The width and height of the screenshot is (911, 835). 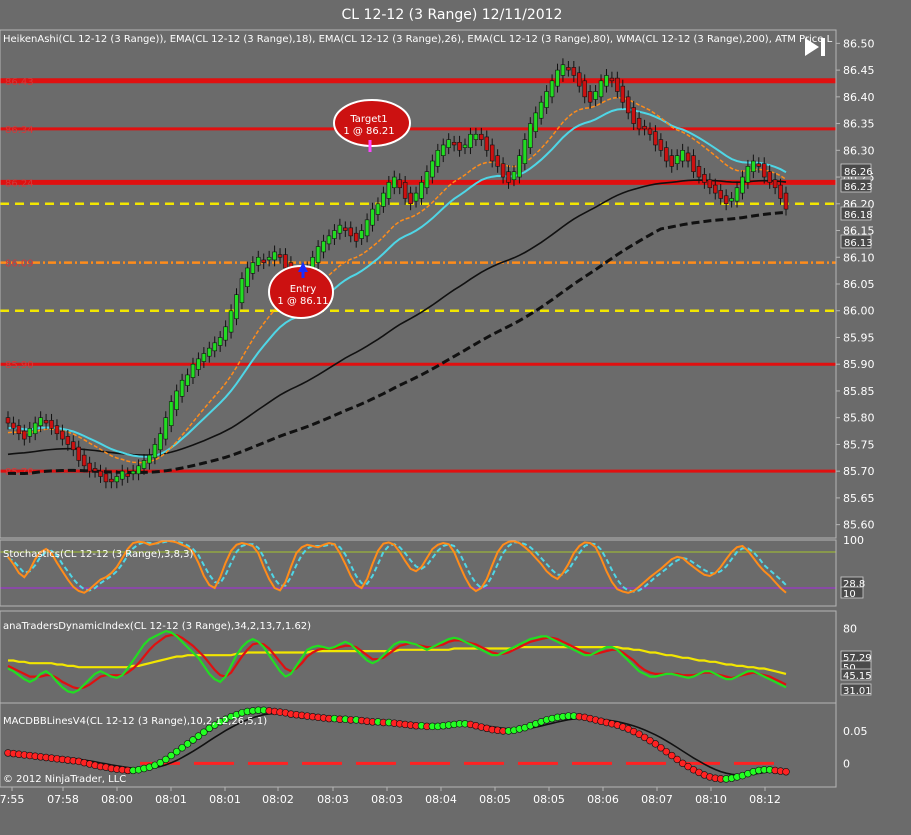 I want to click on price-level-label: 86.43, so click(x=19, y=82).